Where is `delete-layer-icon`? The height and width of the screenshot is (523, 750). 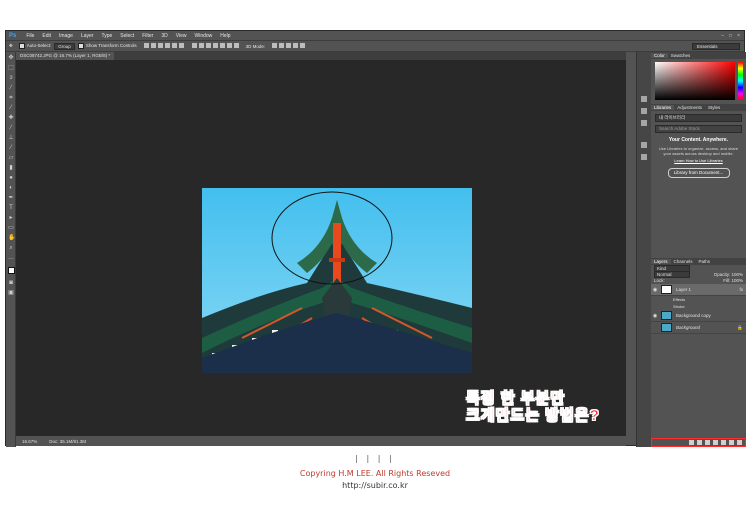
delete-layer-icon is located at coordinates (739, 442).